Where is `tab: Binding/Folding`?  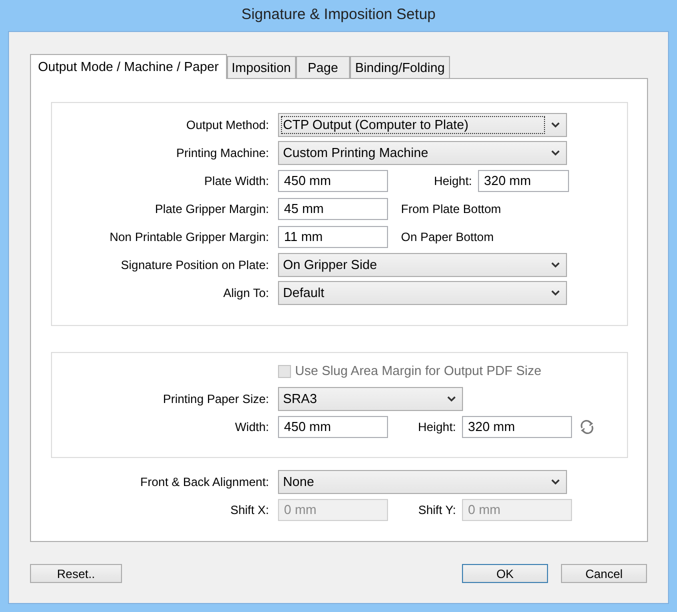
tab: Binding/Folding is located at coordinates (400, 67).